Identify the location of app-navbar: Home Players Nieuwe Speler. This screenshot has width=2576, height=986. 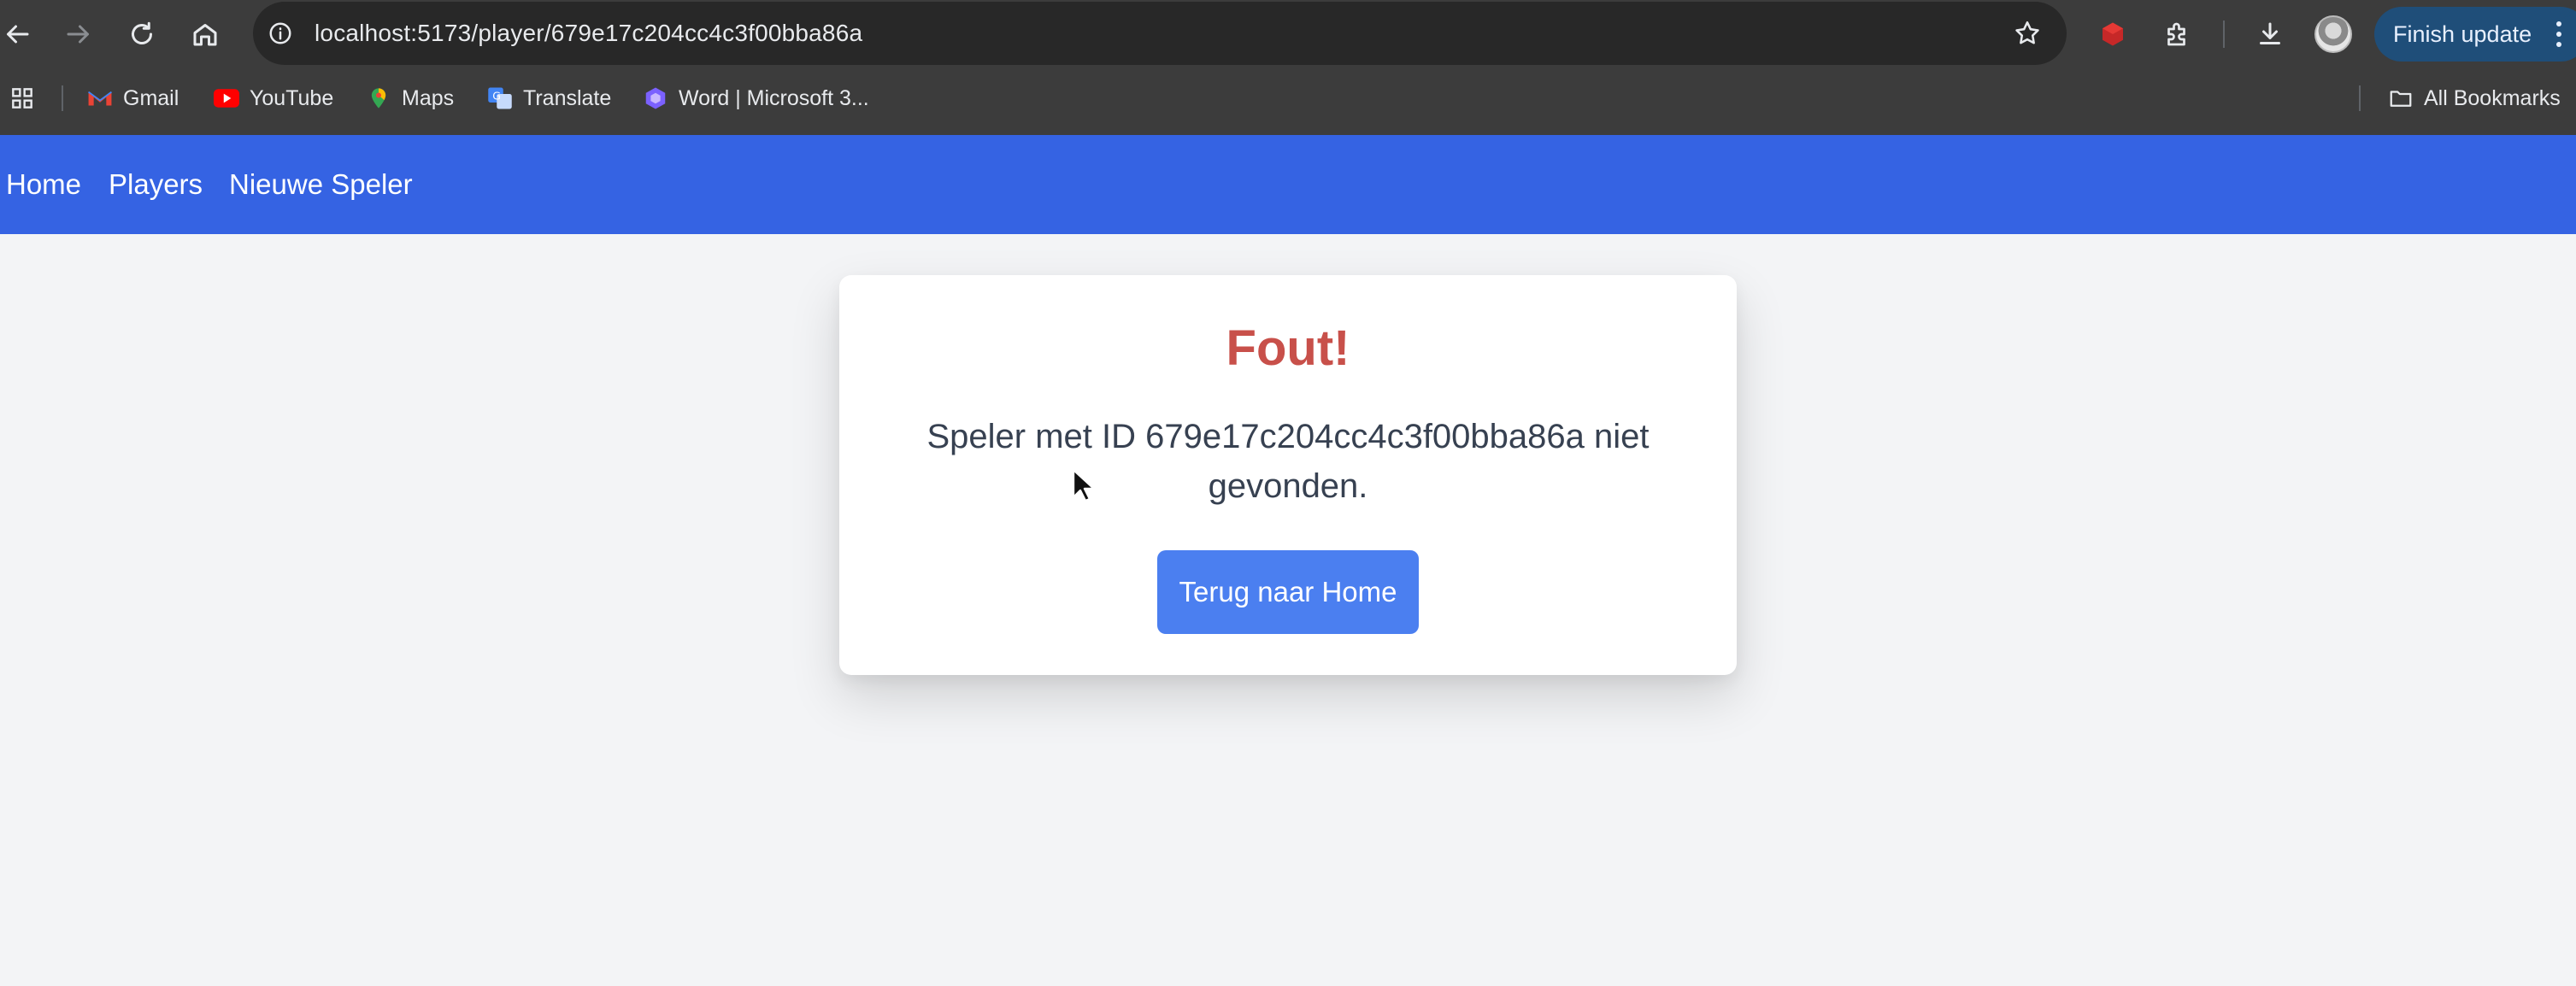
(1288, 185).